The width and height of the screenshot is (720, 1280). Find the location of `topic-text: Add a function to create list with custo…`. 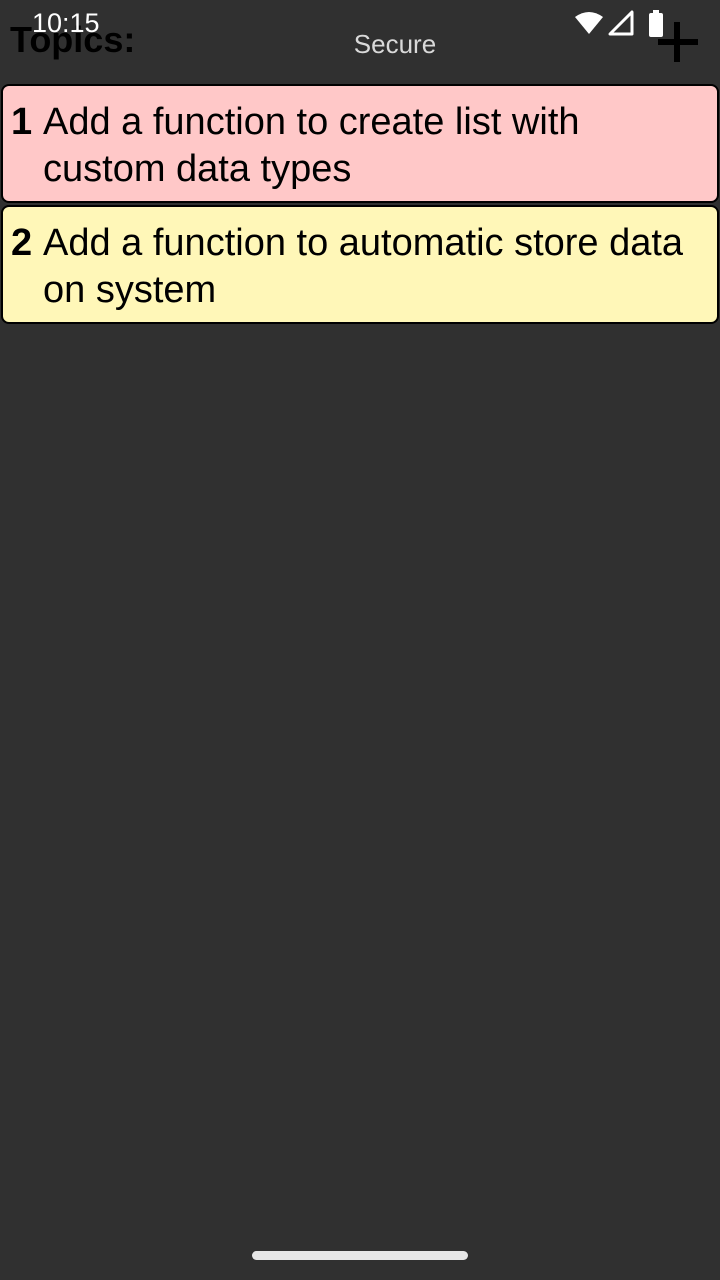

topic-text: Add a function to create list with custo… is located at coordinates (311, 145).